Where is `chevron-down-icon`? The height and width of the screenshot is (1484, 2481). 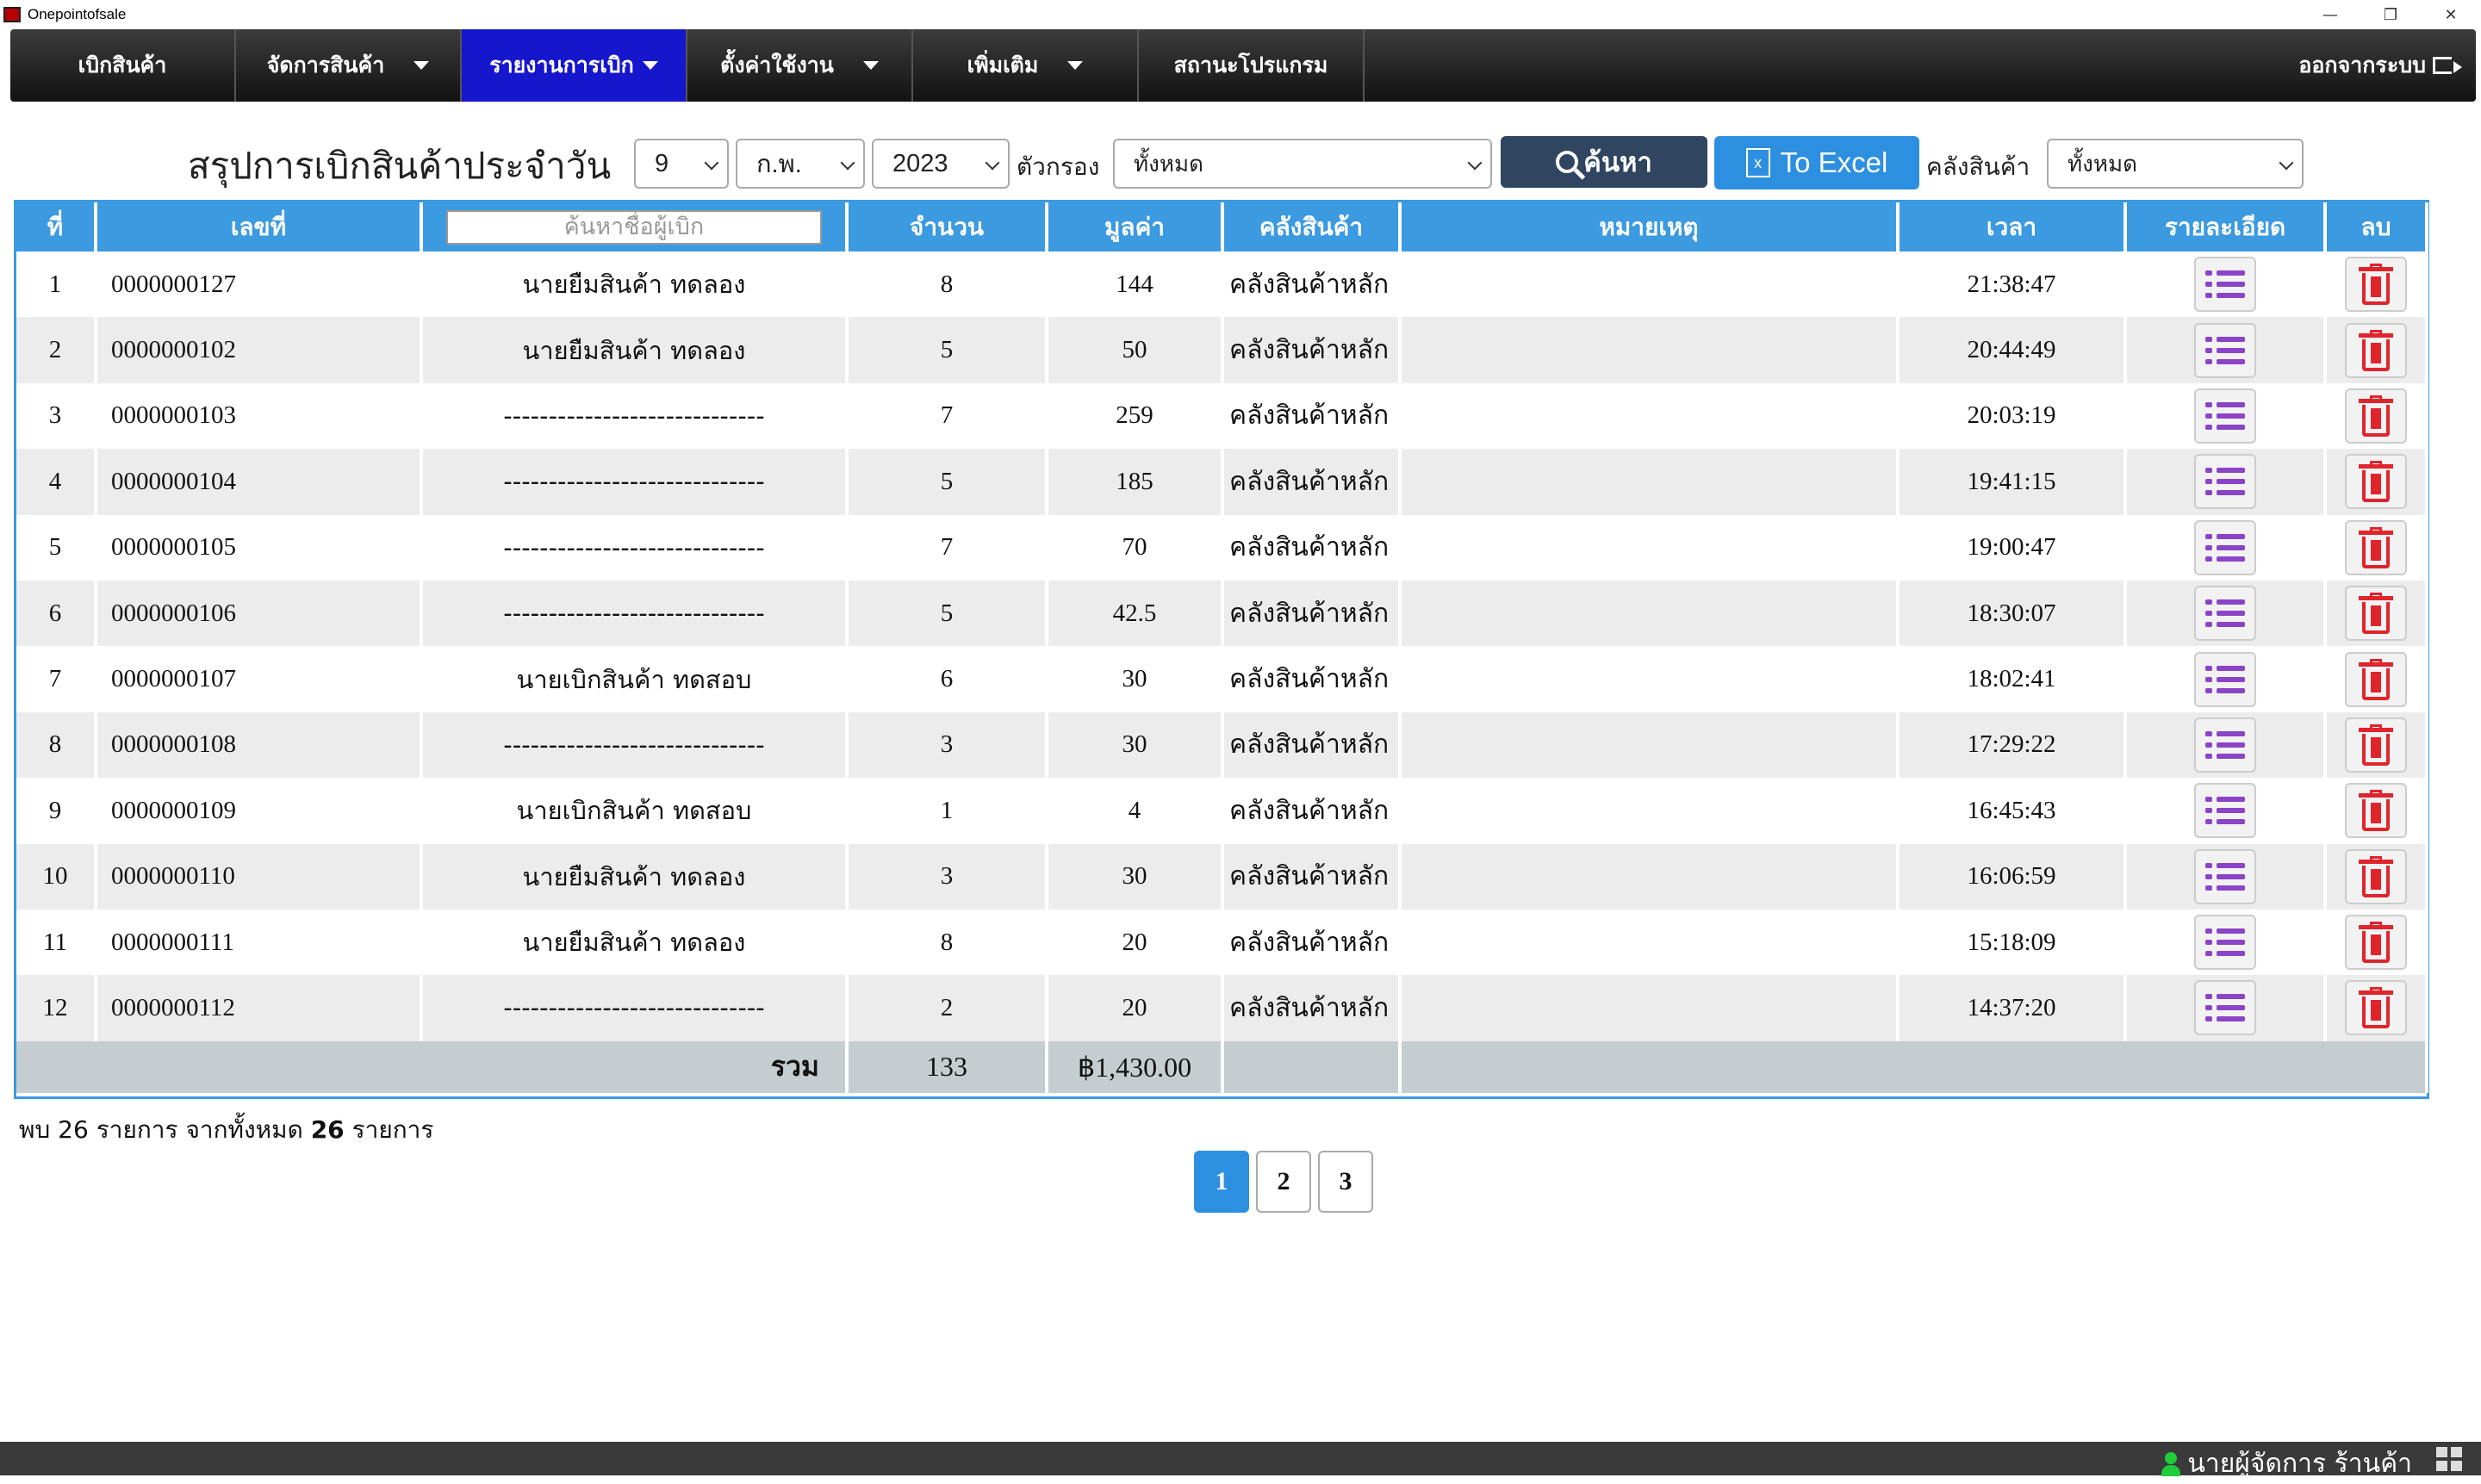 chevron-down-icon is located at coordinates (711, 163).